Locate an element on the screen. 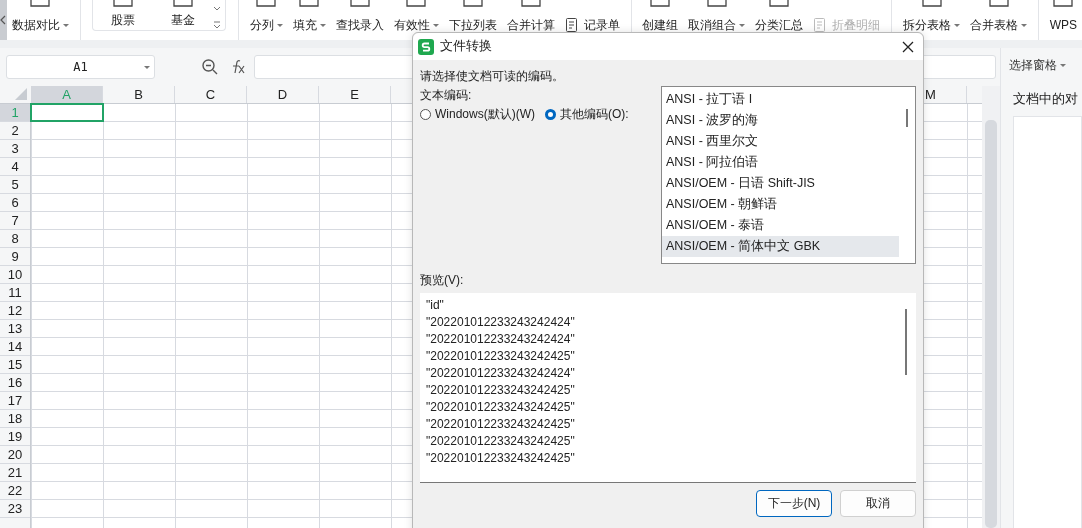  ribbon-button: 记录单 is located at coordinates (592, 20).